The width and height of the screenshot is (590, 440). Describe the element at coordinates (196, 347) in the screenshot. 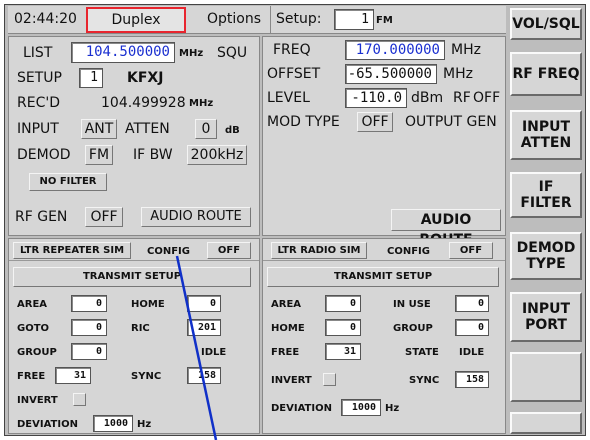

I see `pointer-annotation-line` at that location.